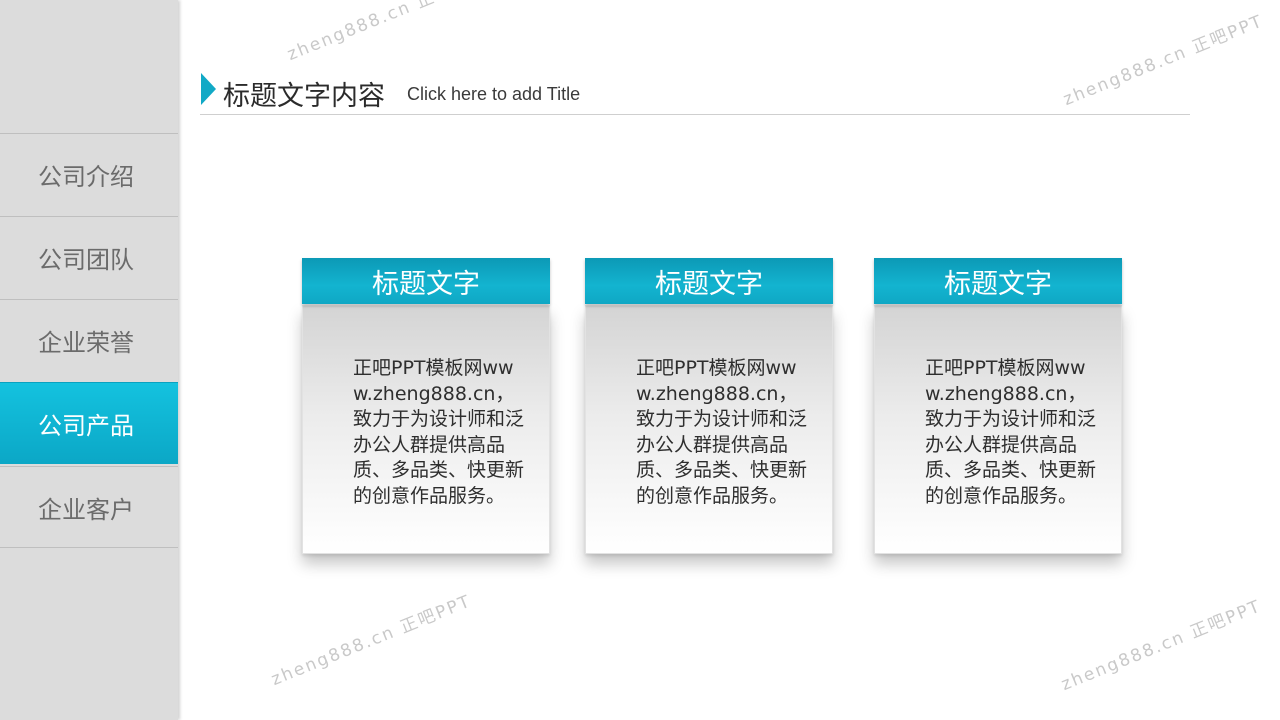 This screenshot has height=720, width=1280. I want to click on sidebar-item-label: 公司介绍, so click(86, 177).